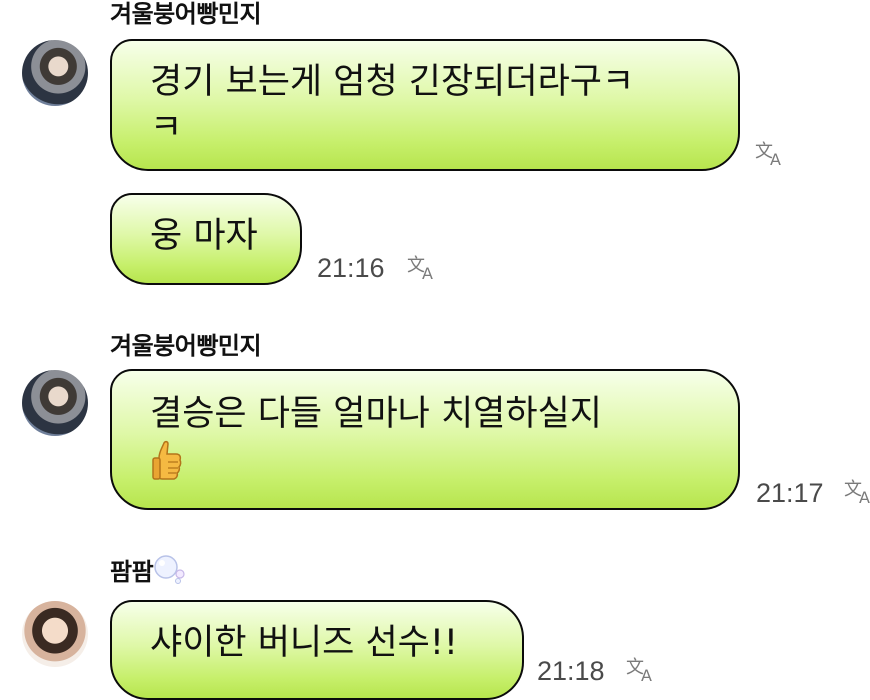  Describe the element at coordinates (167, 460) in the screenshot. I see `thumbs-up-icon` at that location.